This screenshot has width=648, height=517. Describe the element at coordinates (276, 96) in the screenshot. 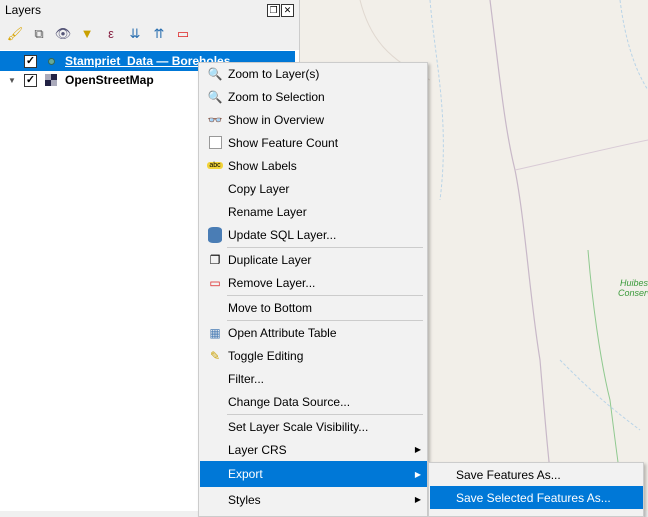

I see `menu-label: Zoom to Selection` at that location.